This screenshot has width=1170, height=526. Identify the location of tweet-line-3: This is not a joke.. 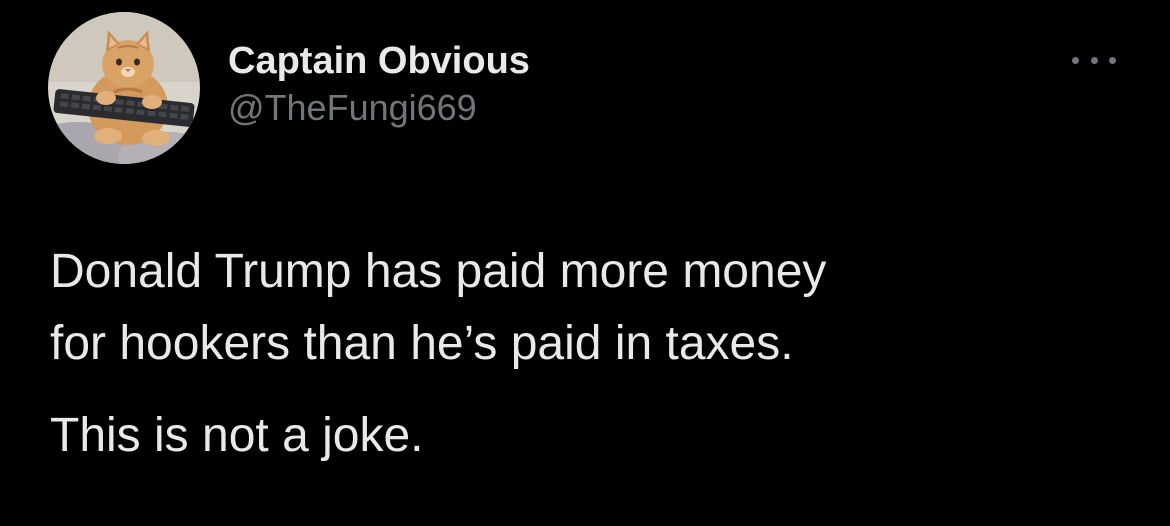
(237, 435).